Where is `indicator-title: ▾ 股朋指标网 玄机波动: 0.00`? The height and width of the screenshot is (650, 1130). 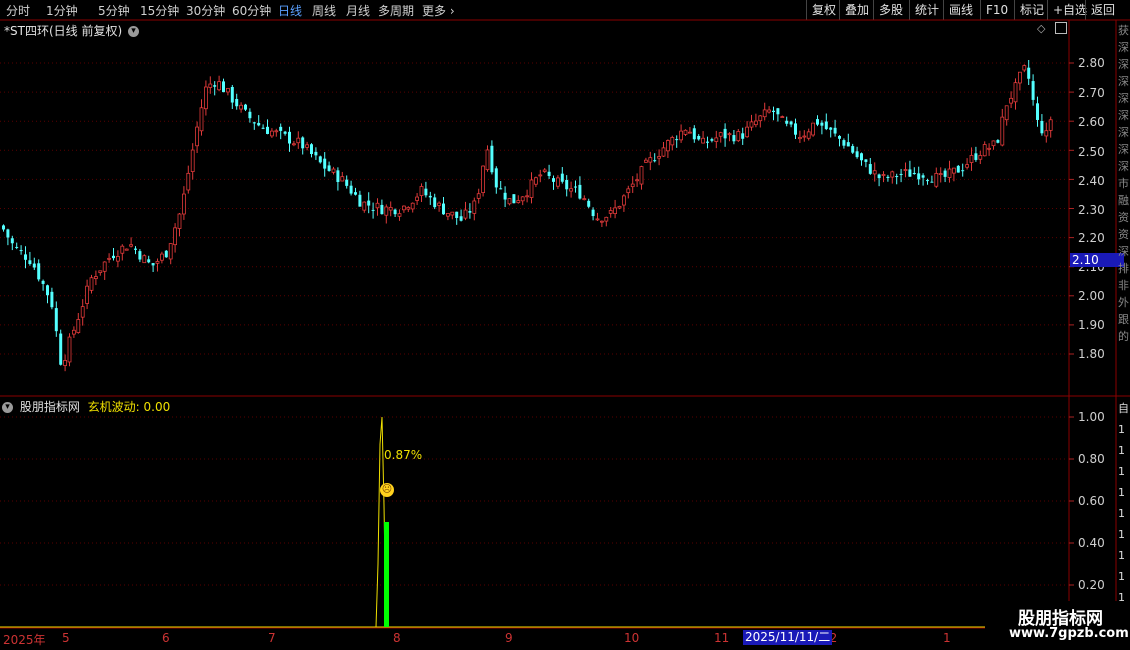 indicator-title: ▾ 股朋指标网 玄机波动: 0.00 is located at coordinates (86, 406).